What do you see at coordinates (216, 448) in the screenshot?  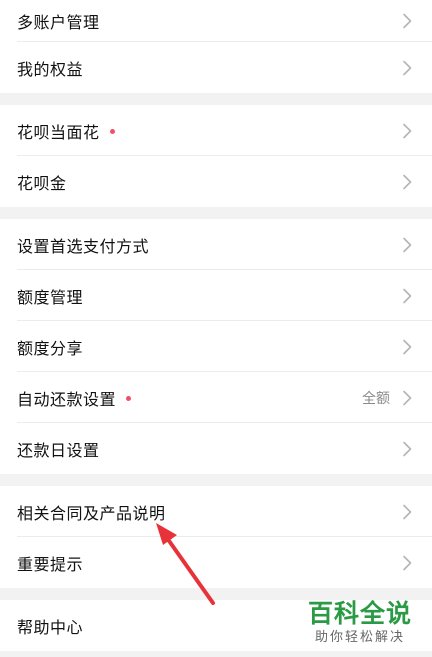 I see `settings-item-repayment-day: 还款日设置` at bounding box center [216, 448].